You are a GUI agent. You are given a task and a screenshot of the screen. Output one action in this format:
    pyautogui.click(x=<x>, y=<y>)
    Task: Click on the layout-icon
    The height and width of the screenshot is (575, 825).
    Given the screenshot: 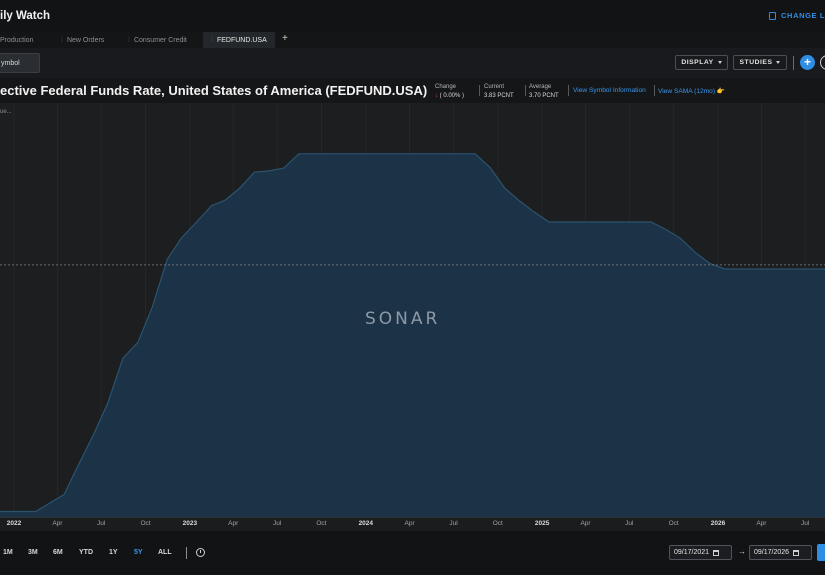 What is the action you would take?
    pyautogui.click(x=773, y=15)
    